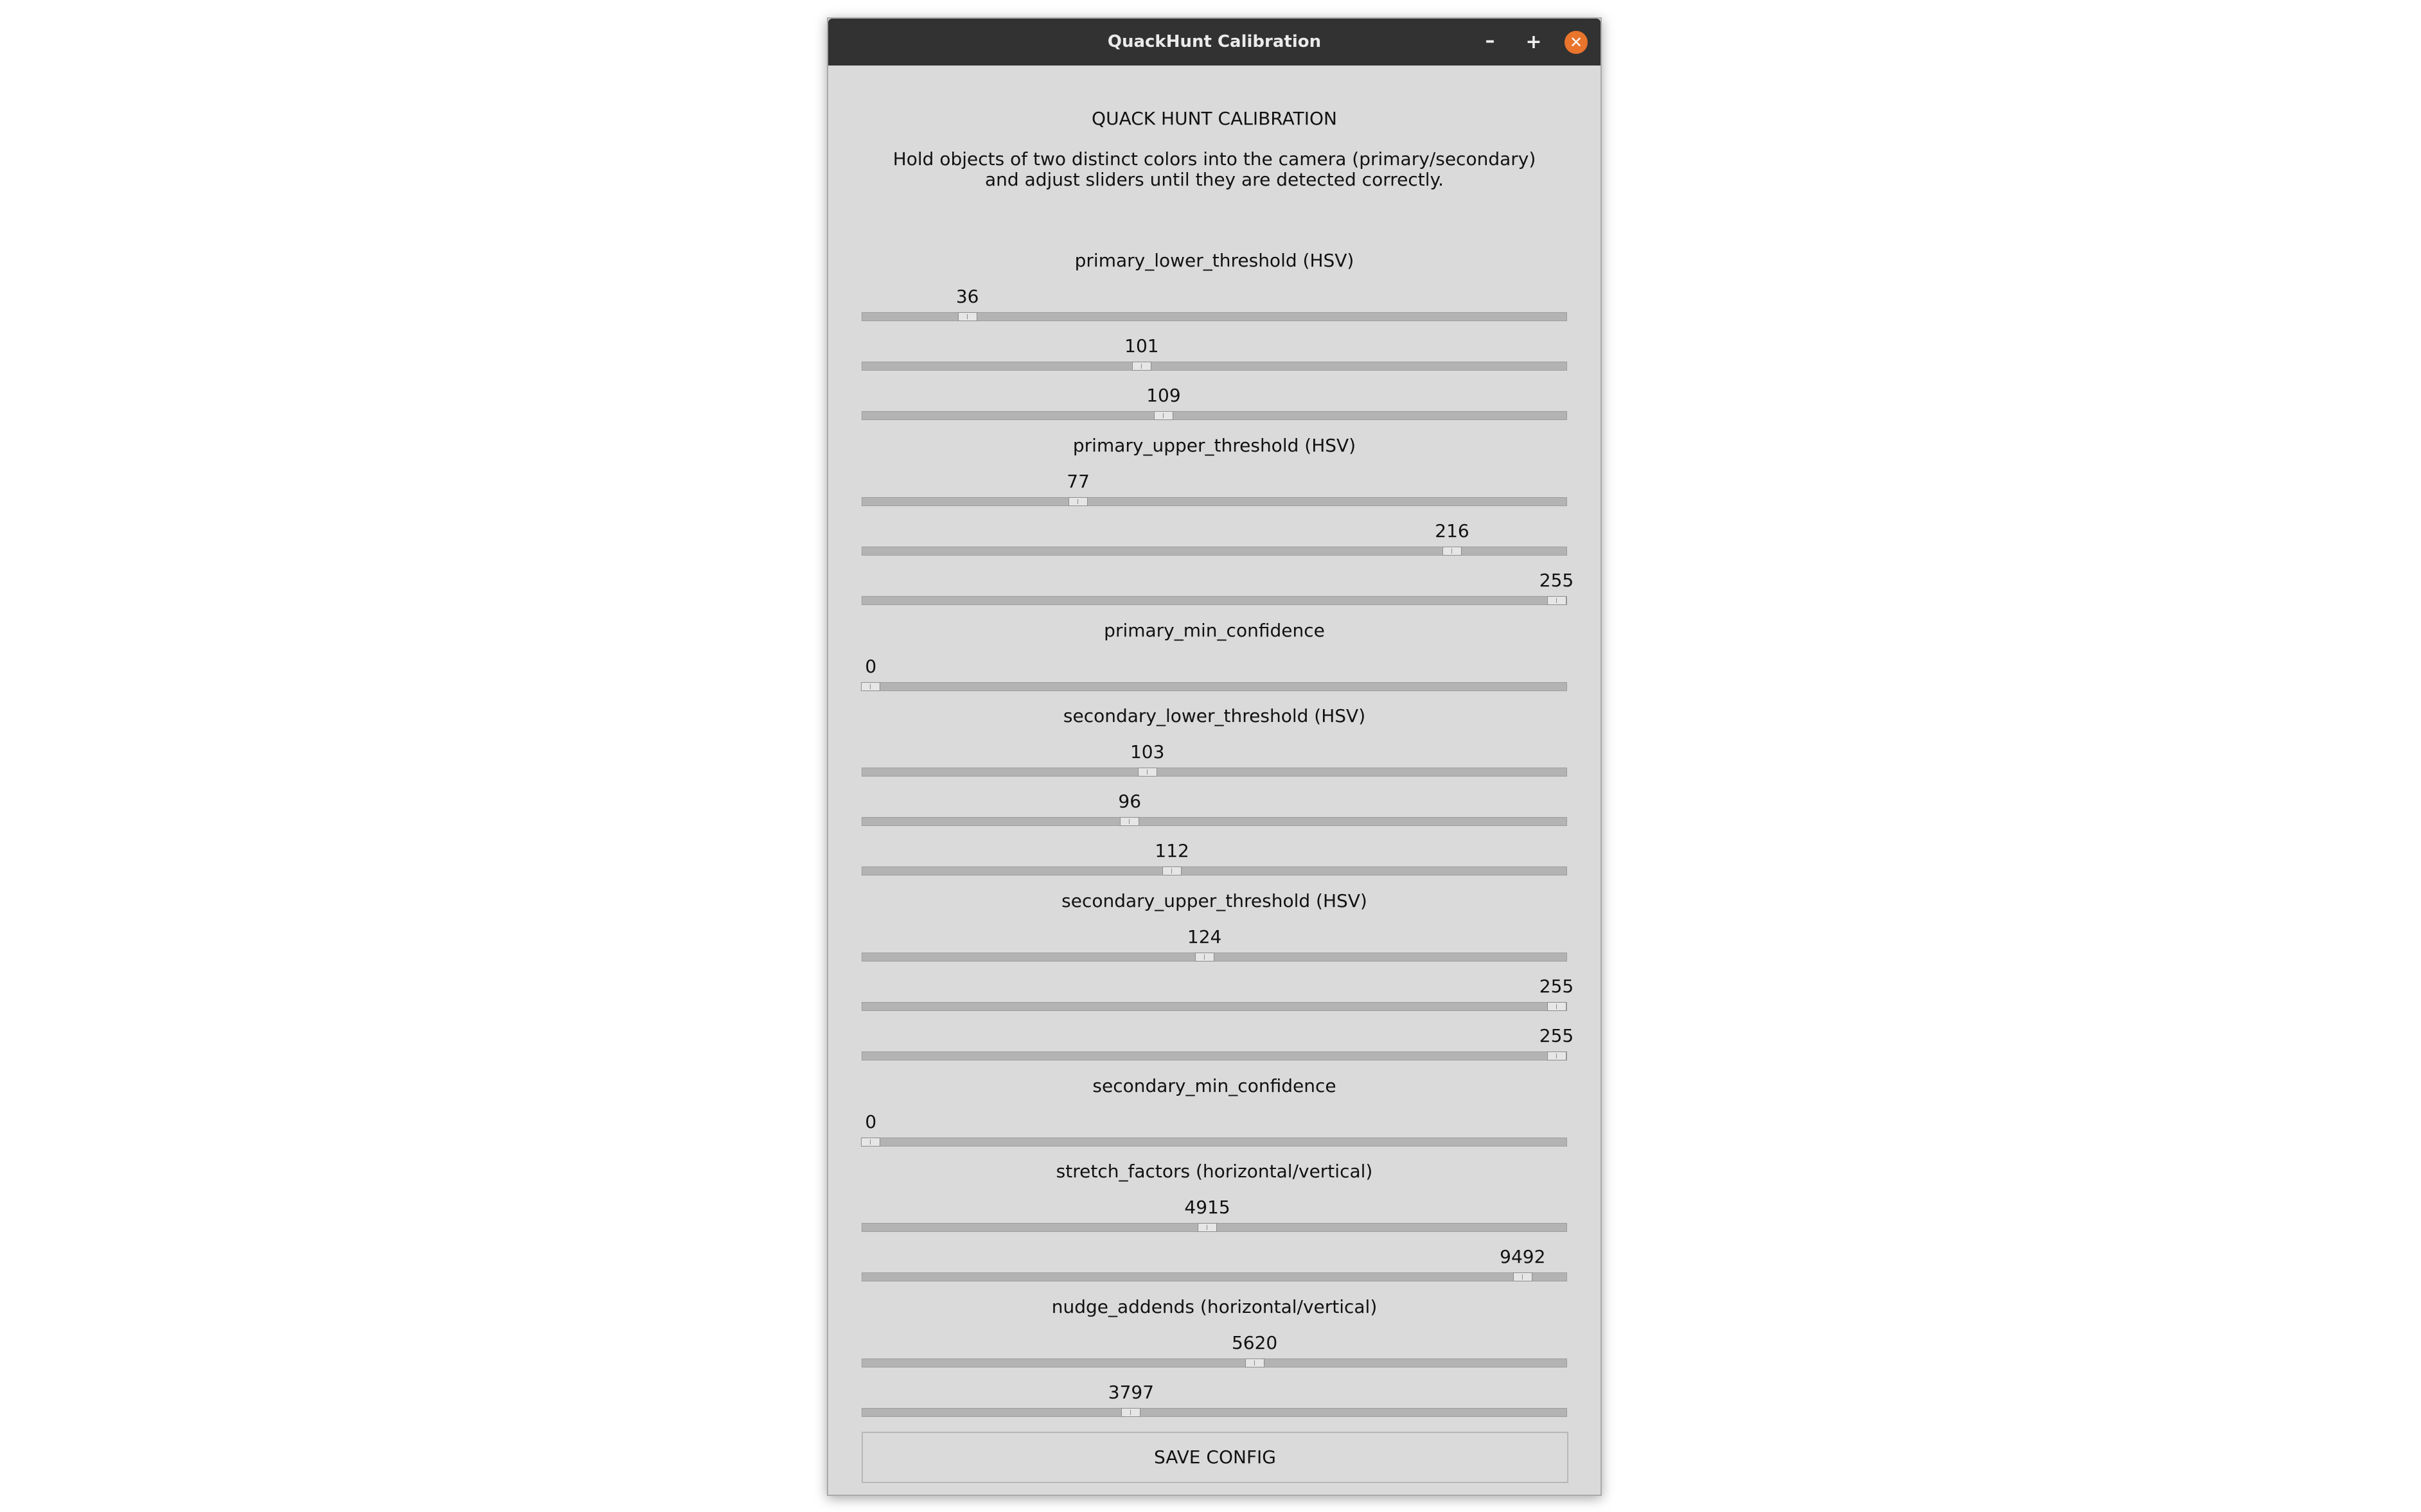  What do you see at coordinates (1141, 346) in the screenshot?
I see `slider-value: 101` at bounding box center [1141, 346].